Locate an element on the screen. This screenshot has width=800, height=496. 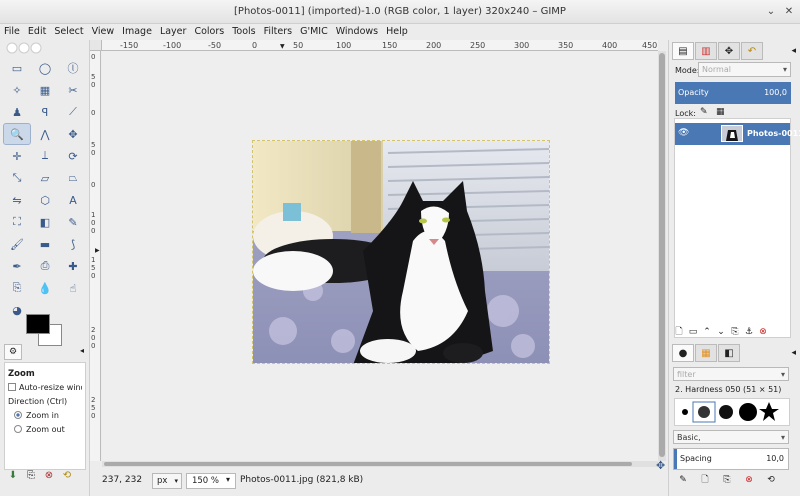
horizontal-scroll-thumb is located at coordinates (368, 464).